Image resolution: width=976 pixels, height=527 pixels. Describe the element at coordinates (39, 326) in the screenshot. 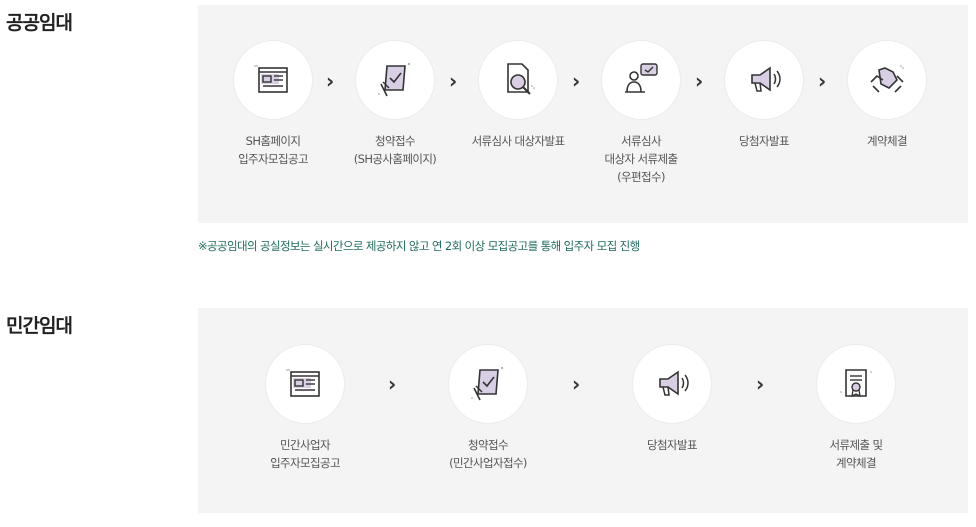

I see `section-title-private: 민간임대` at that location.